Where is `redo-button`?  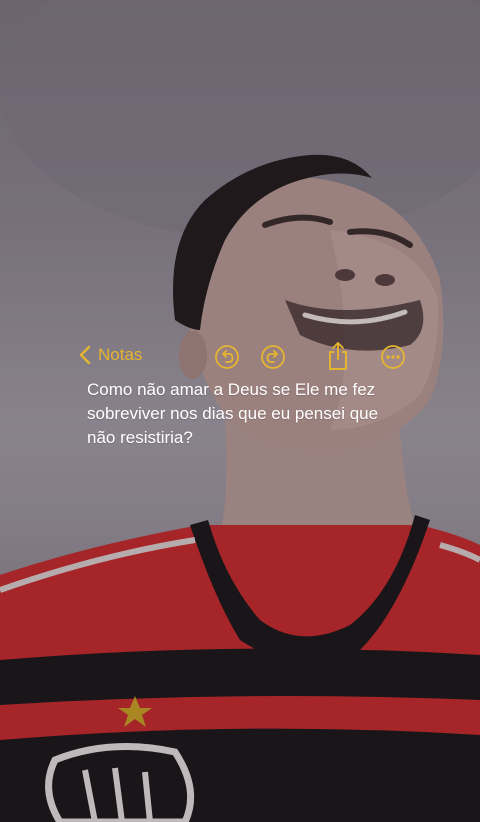 redo-button is located at coordinates (273, 357).